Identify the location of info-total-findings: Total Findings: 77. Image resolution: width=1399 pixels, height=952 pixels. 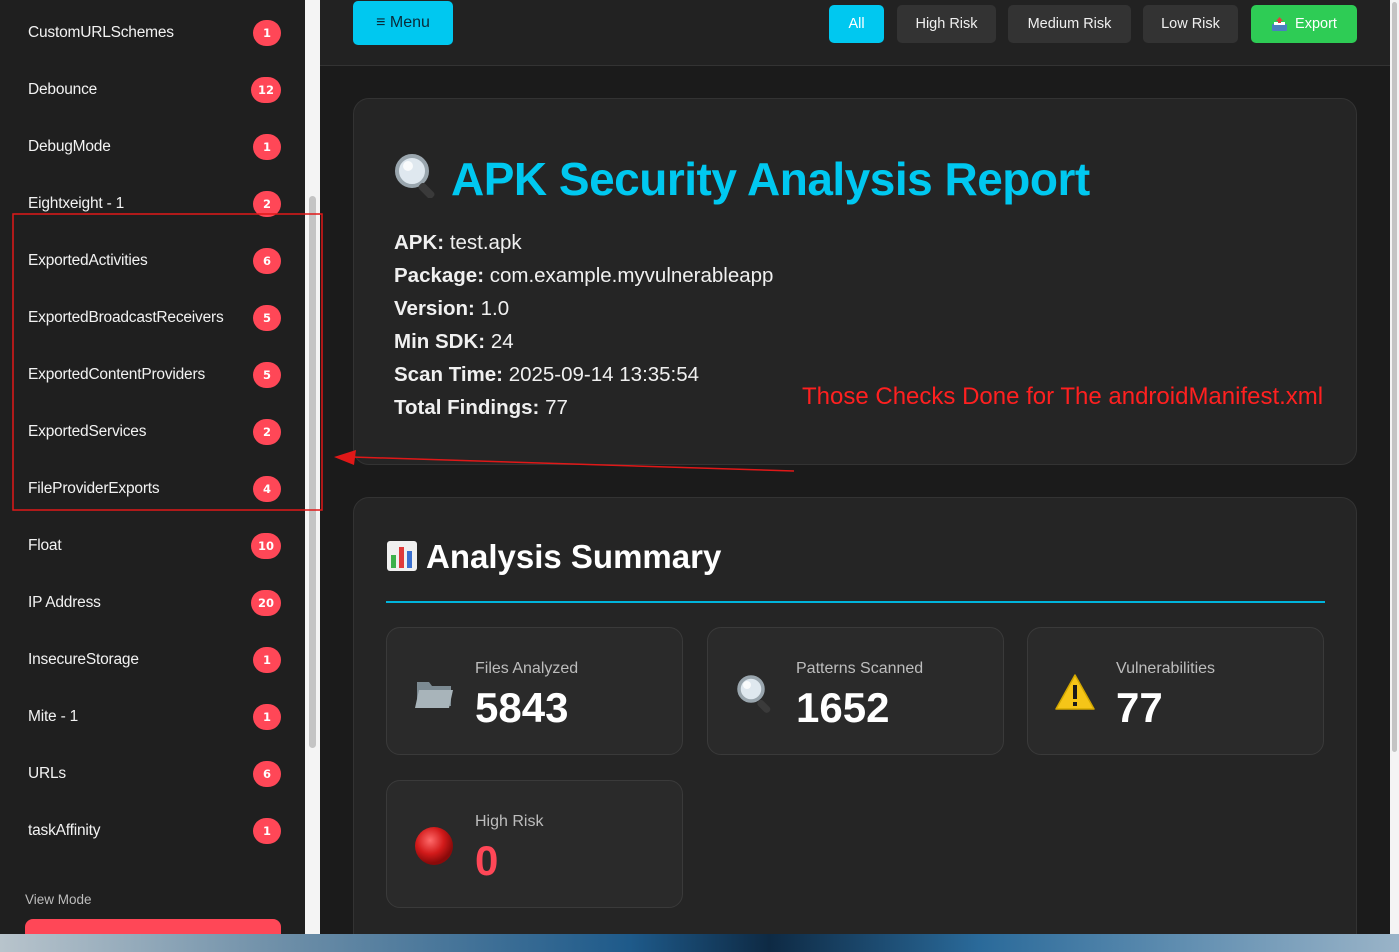
(481, 408).